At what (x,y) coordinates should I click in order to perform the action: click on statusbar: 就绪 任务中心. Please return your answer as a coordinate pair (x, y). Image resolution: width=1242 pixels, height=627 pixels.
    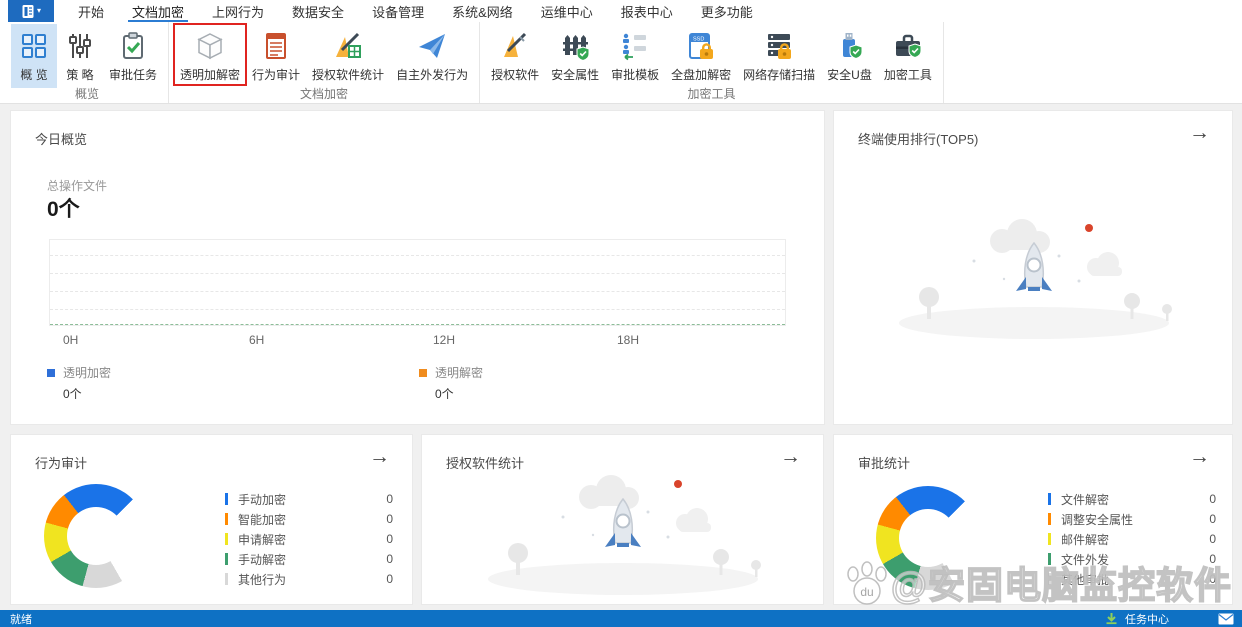
    Looking at the image, I should click on (621, 618).